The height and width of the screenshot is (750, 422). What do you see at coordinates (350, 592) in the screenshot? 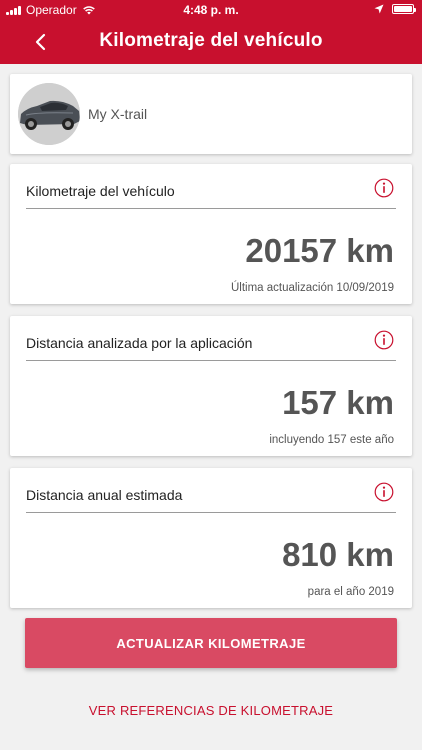
I see `card-note: para el año 2019` at bounding box center [350, 592].